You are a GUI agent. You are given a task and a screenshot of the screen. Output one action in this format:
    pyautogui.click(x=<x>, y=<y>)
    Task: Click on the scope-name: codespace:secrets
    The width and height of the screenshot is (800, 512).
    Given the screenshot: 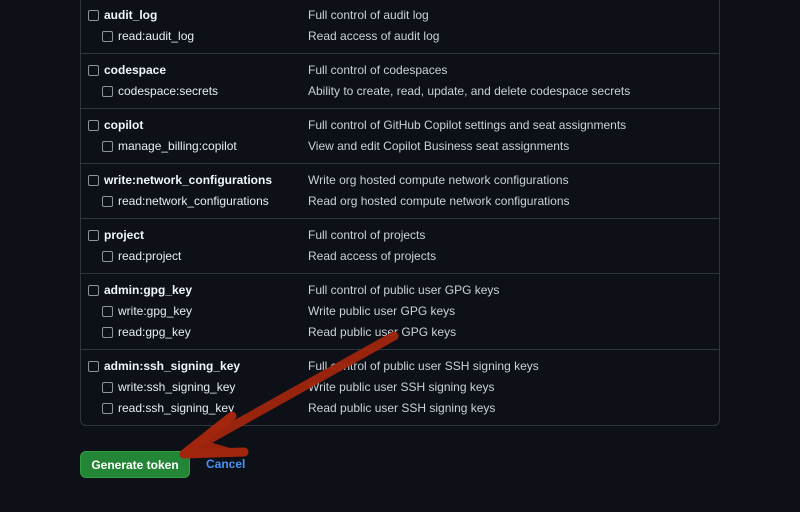 What is the action you would take?
    pyautogui.click(x=168, y=91)
    